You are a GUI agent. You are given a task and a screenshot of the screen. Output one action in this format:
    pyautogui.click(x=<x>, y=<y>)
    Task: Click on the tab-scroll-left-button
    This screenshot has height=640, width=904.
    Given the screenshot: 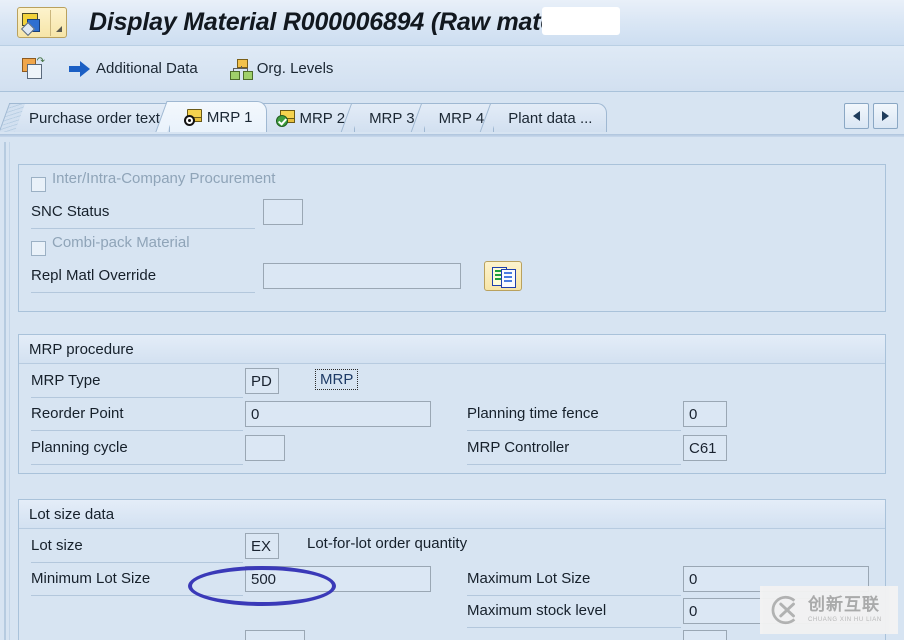 What is the action you would take?
    pyautogui.click(x=856, y=116)
    